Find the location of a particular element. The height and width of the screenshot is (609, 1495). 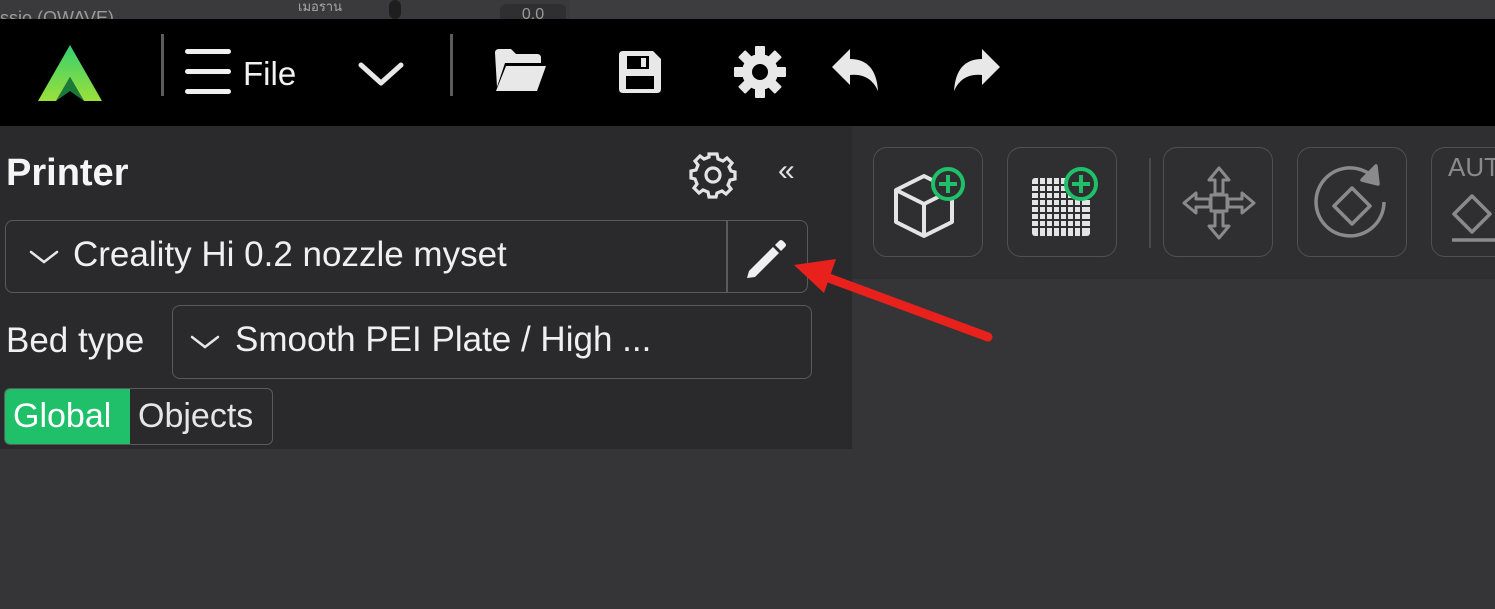

fragment-value: 0.0 is located at coordinates (533, 11).